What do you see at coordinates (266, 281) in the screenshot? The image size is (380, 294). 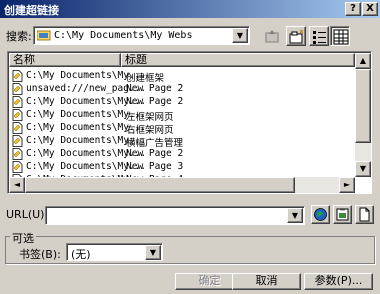 I see `cancel-button: 取消` at bounding box center [266, 281].